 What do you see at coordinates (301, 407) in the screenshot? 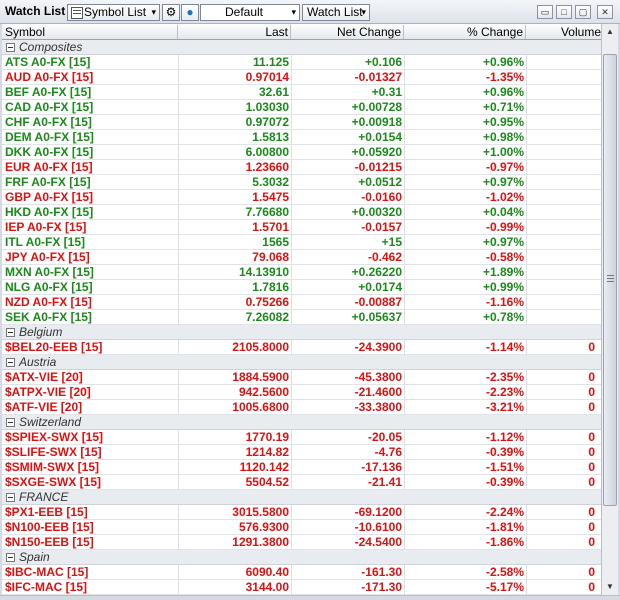
I see `table-row: $ATF-VIE [20] 1005.6800 -33.3800 -3.21% 0` at bounding box center [301, 407].